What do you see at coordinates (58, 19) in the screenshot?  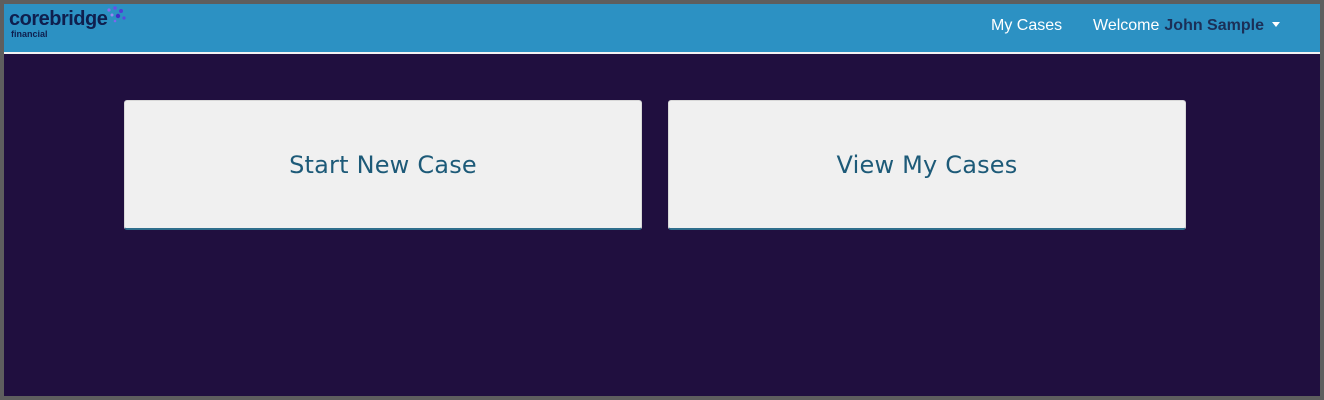 I see `brand-name: corebridge` at bounding box center [58, 19].